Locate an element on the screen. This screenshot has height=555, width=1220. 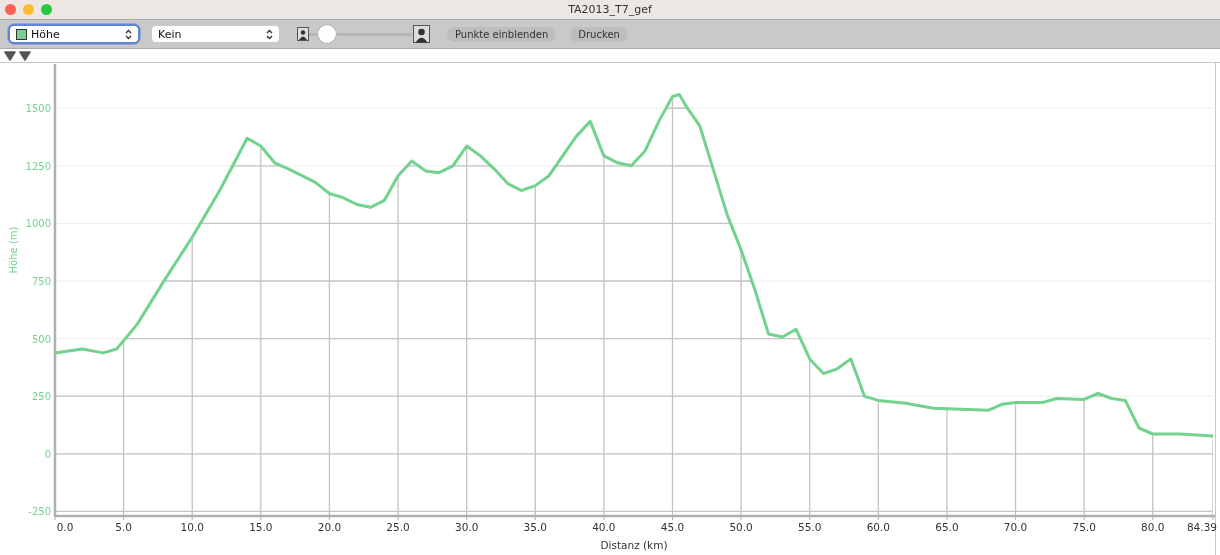
zoom-button is located at coordinates (46, 9).